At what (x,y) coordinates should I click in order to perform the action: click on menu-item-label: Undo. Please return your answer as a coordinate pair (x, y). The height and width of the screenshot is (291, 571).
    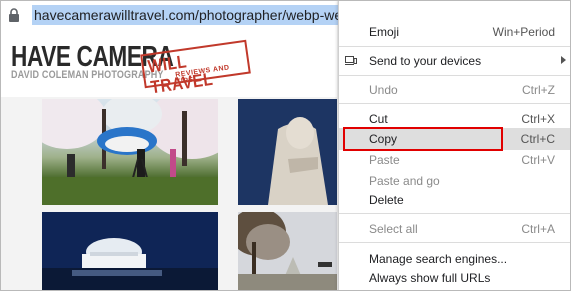
    Looking at the image, I should click on (383, 90).